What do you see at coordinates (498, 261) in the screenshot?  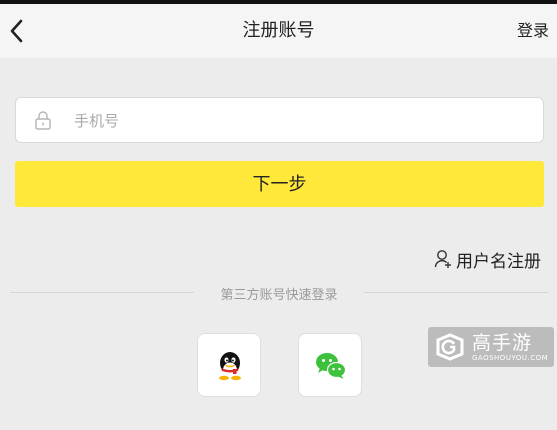 I see `username-register-label: 用户名注册` at bounding box center [498, 261].